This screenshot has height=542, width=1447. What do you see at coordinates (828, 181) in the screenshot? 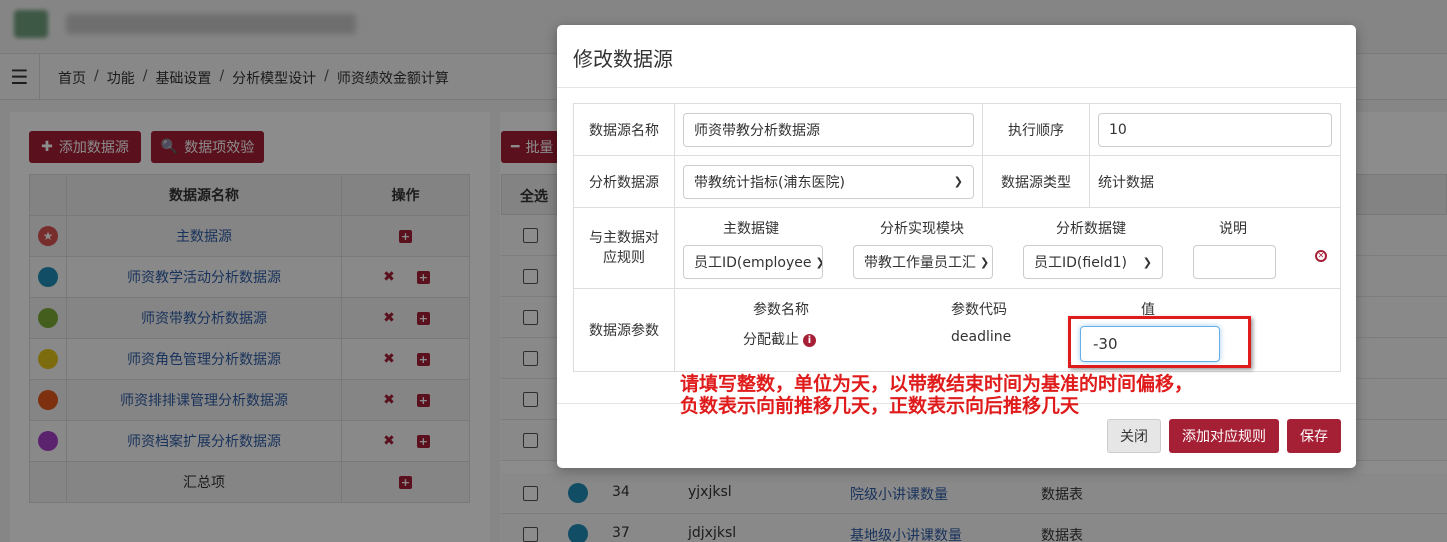
I see `source-select: 带教统计指标(浦东医院) ❯` at bounding box center [828, 181].